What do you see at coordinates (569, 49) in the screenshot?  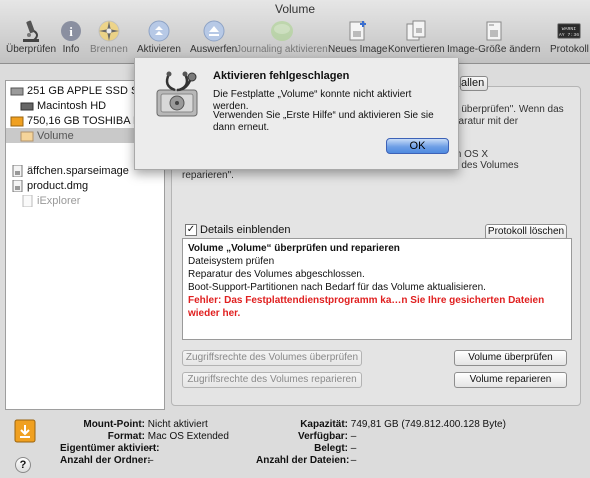 I see `toolbar-label: Protokoll` at bounding box center [569, 49].